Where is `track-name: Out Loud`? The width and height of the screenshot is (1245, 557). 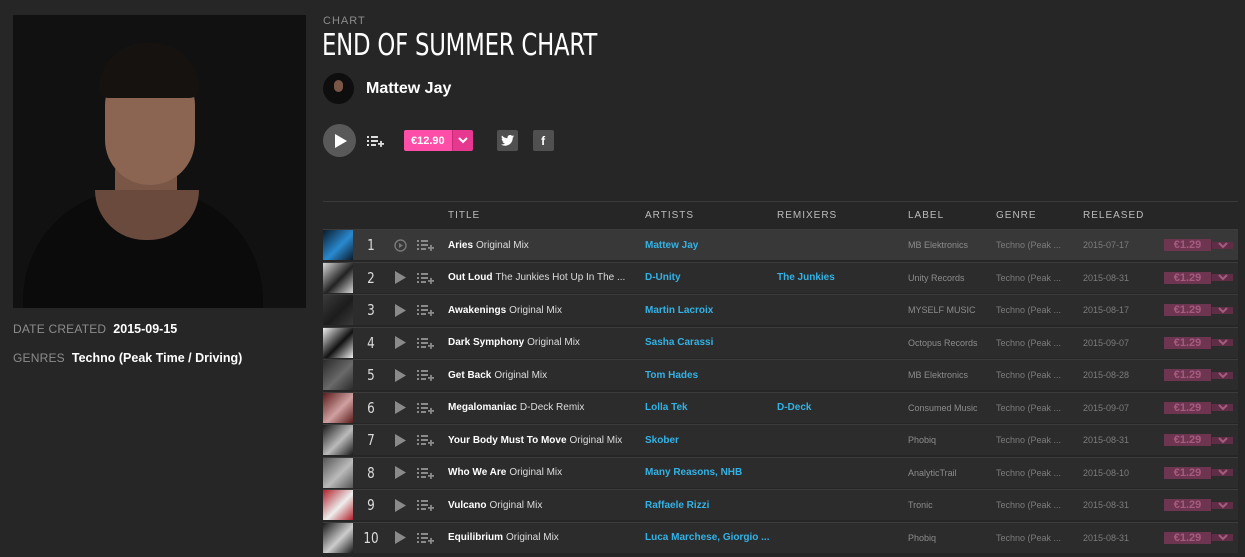
track-name: Out Loud is located at coordinates (470, 277).